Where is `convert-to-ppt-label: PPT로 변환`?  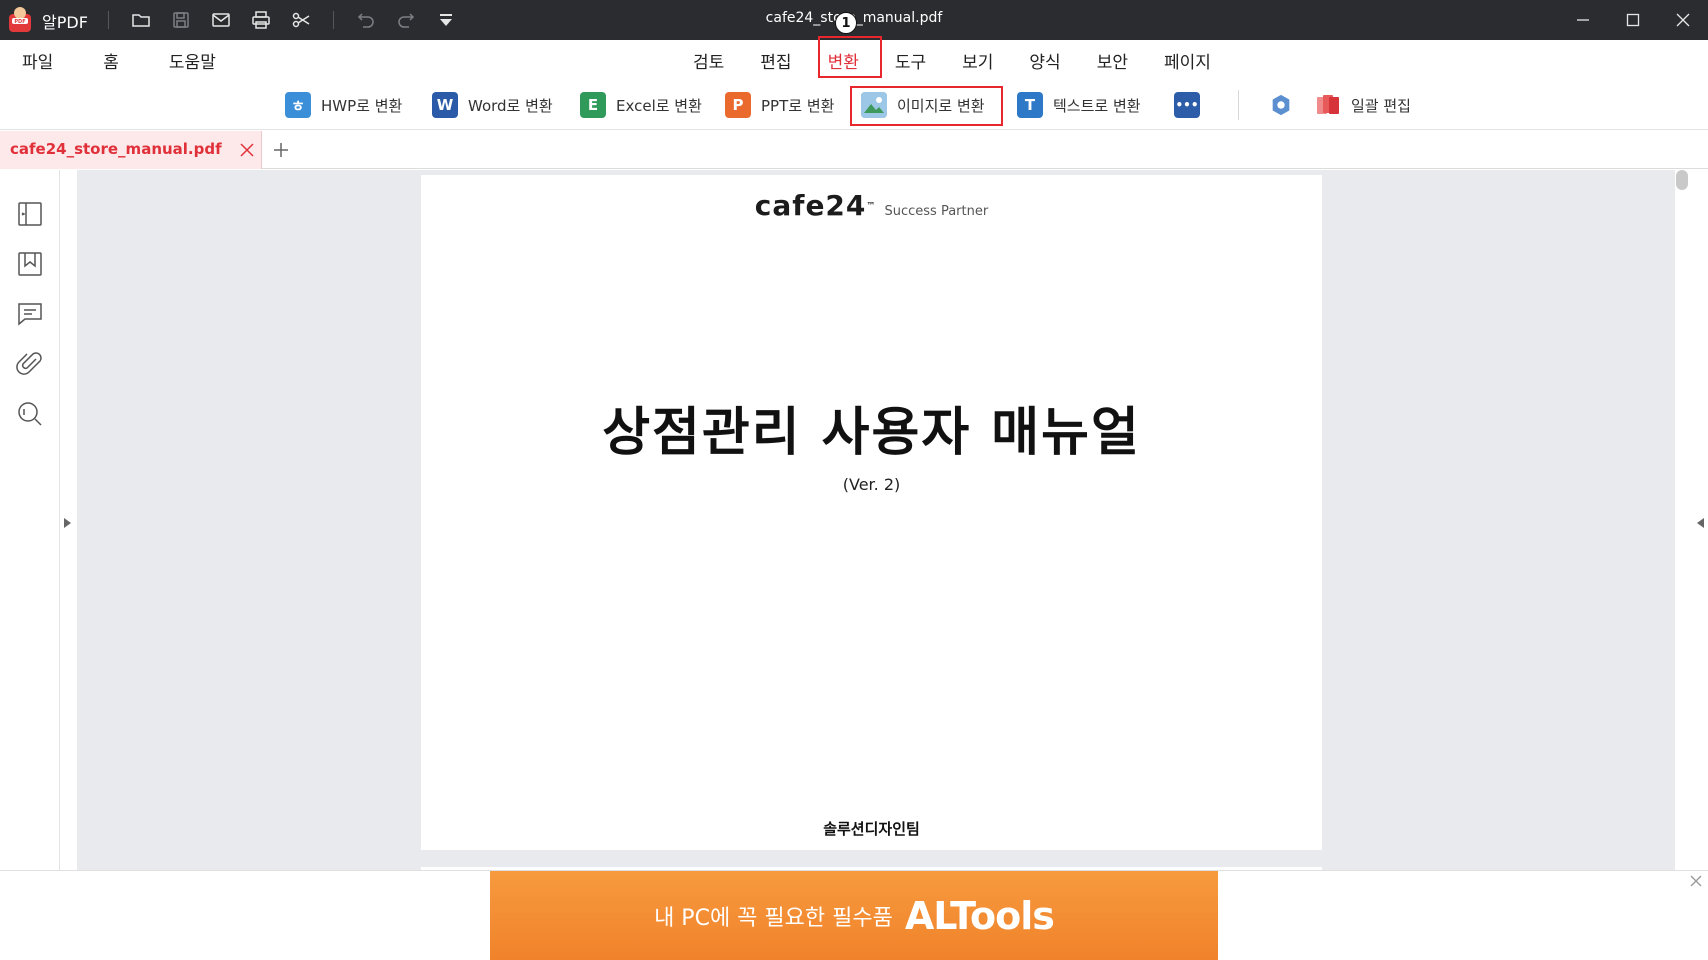
convert-to-ppt-label: PPT로 변환 is located at coordinates (798, 105).